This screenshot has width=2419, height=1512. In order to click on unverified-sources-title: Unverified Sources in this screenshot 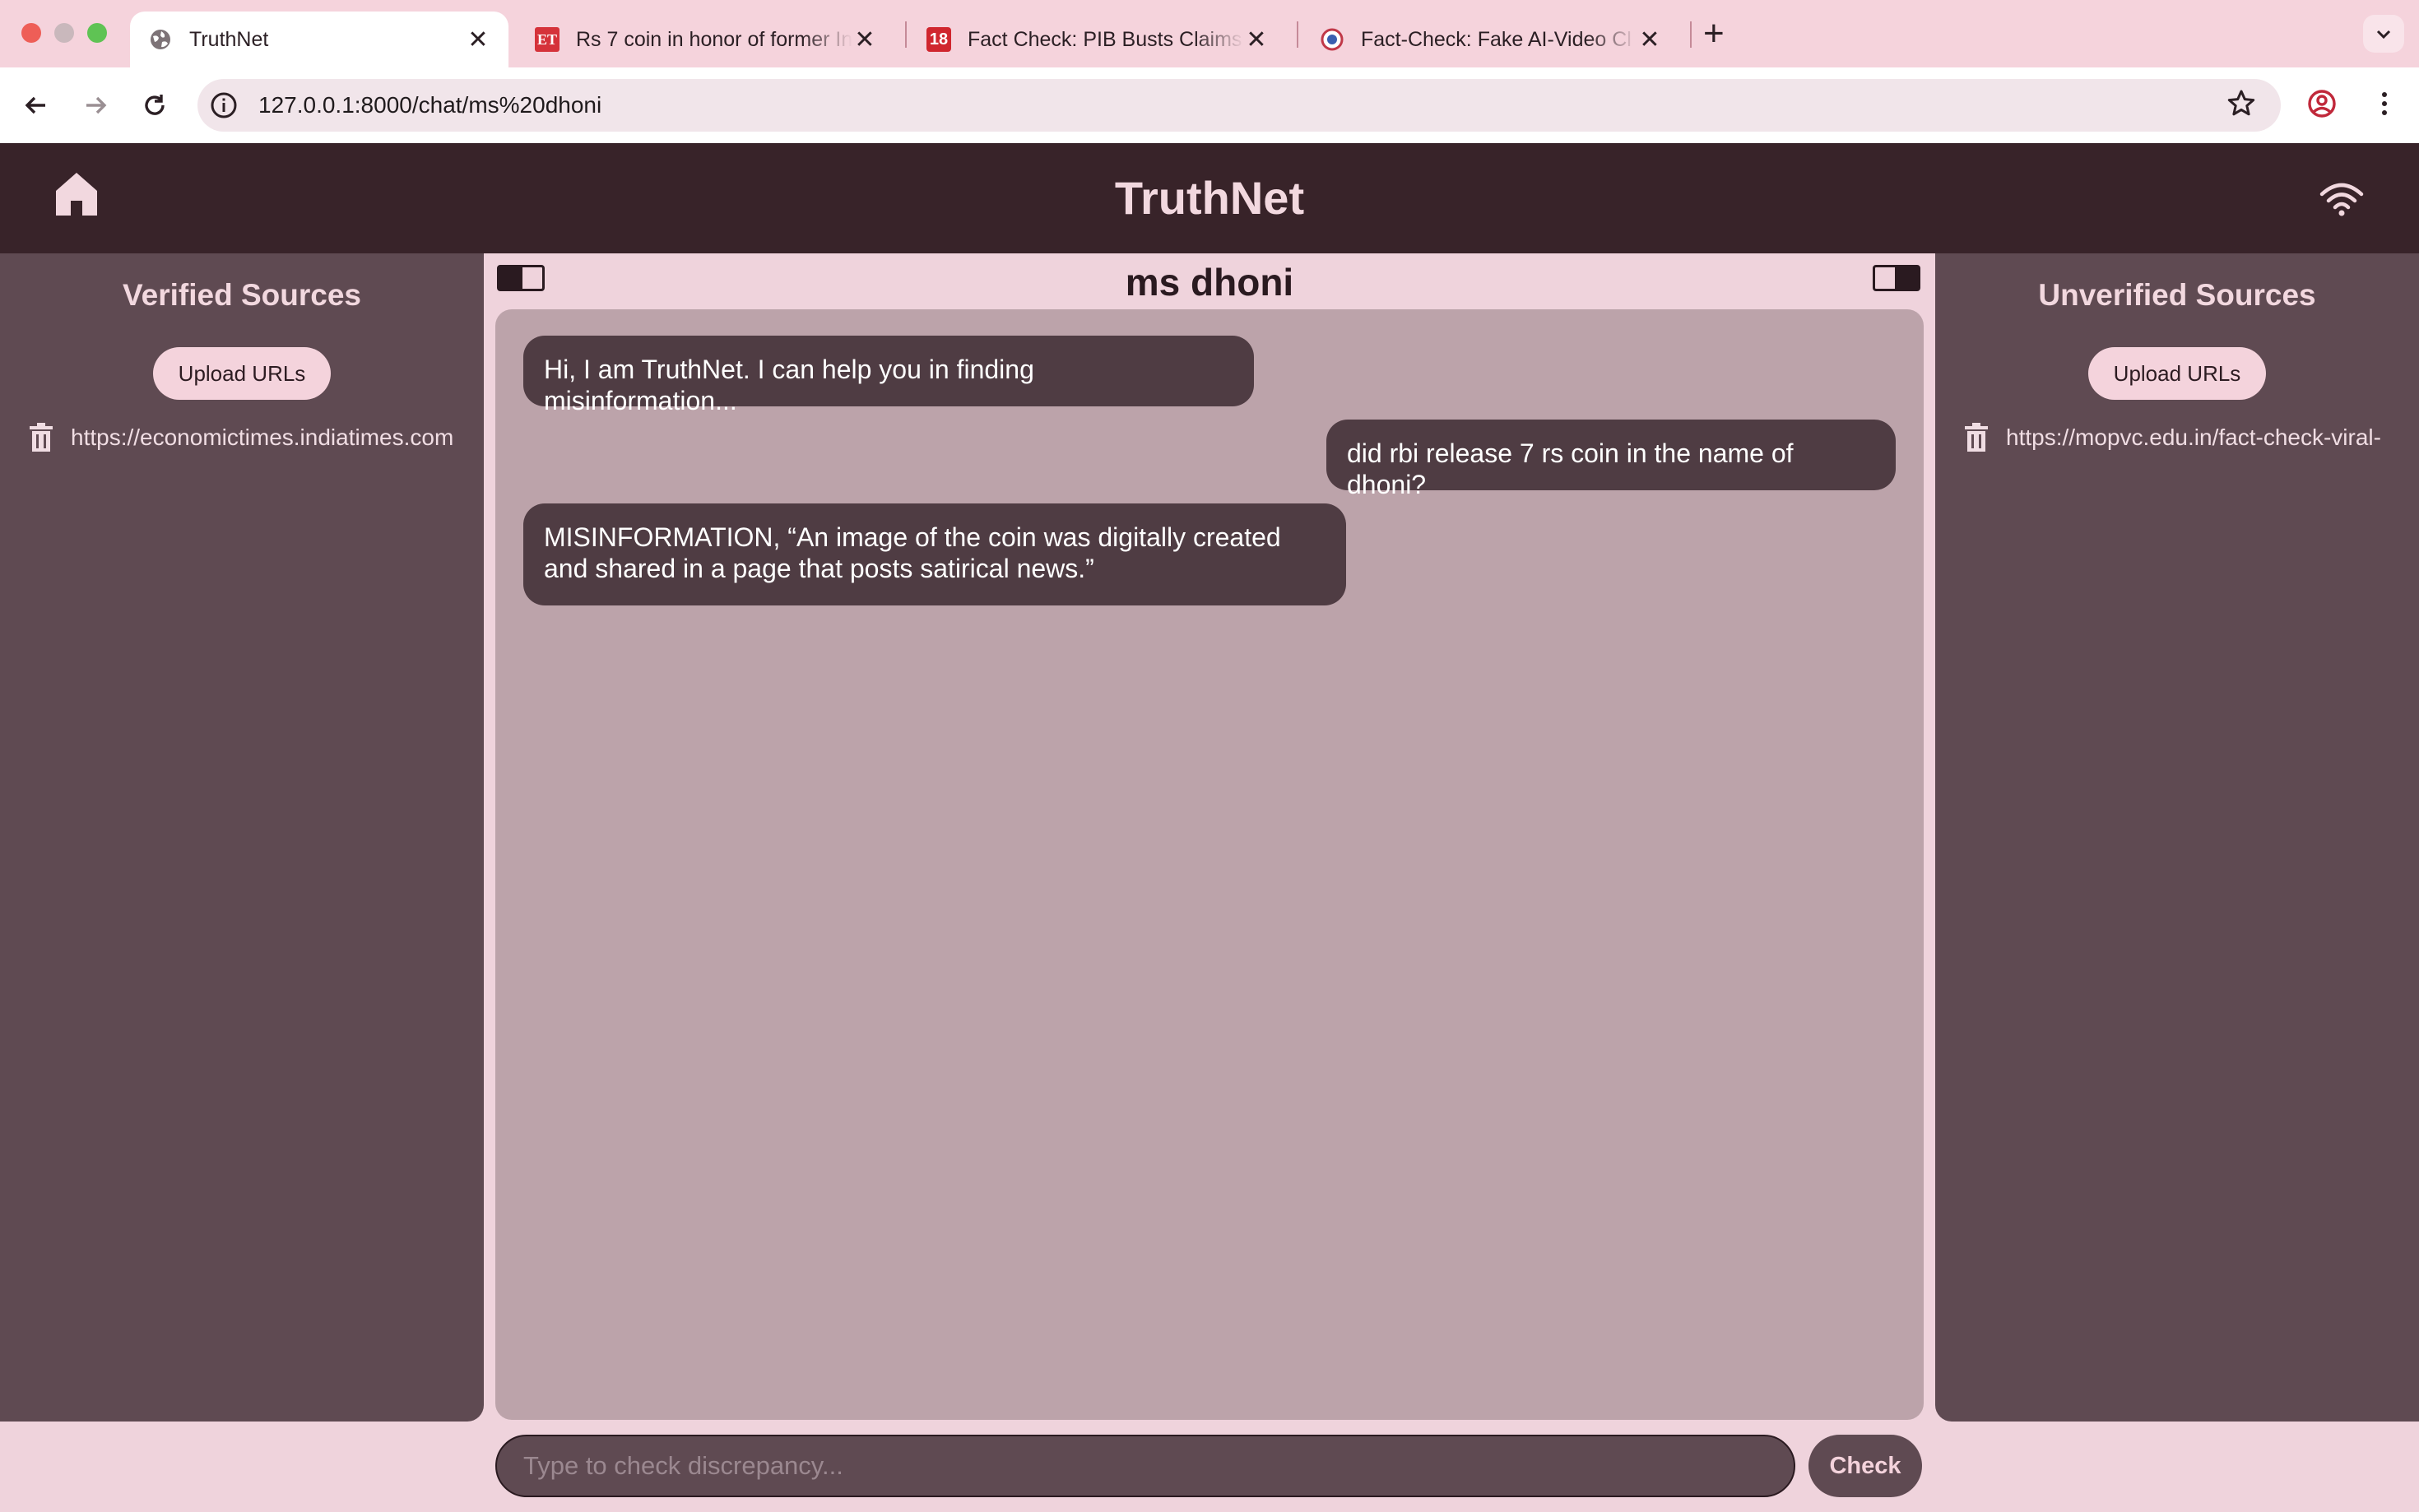, I will do `click(2177, 295)`.